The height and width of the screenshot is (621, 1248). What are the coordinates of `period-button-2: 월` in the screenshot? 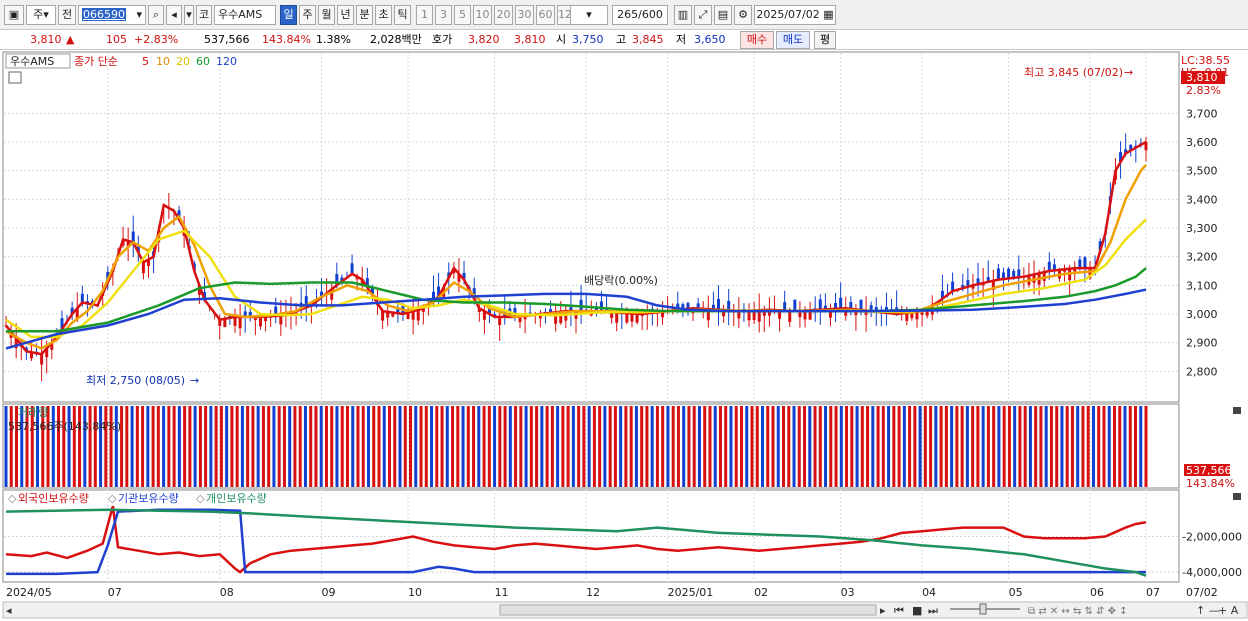 It's located at (326, 15).